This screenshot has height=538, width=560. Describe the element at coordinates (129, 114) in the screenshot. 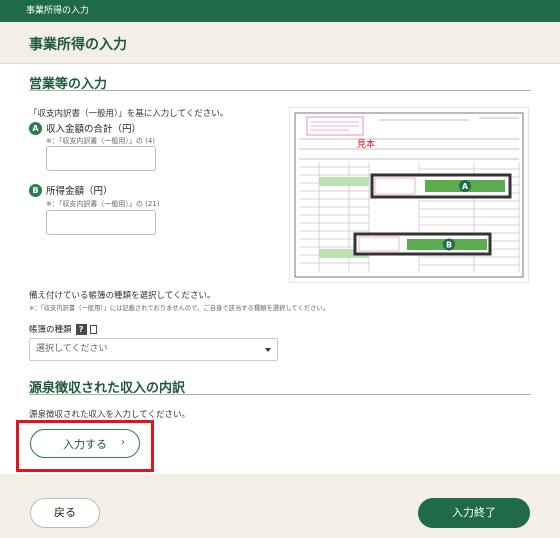

I see `business-instruction: 「収支内訳書（一般用）」を基に入力してください。` at that location.